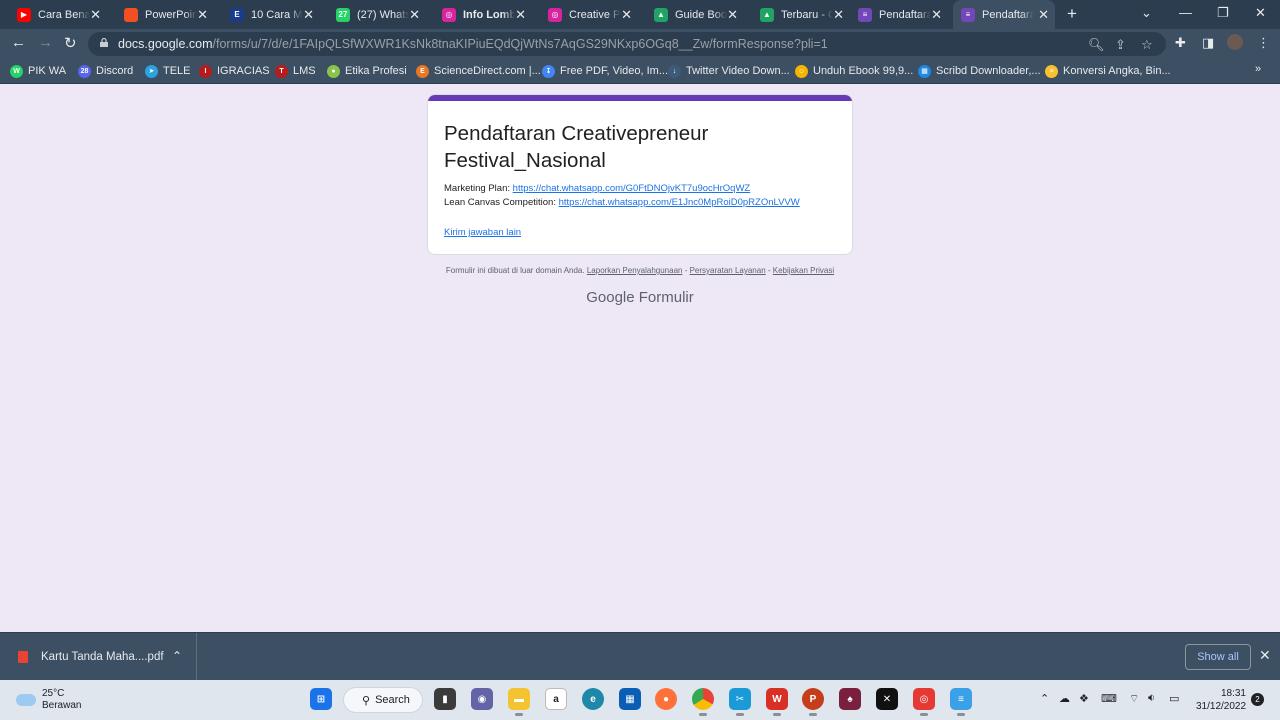 The height and width of the screenshot is (720, 1280). Describe the element at coordinates (666, 699) in the screenshot. I see `firefox-icon: ●` at that location.